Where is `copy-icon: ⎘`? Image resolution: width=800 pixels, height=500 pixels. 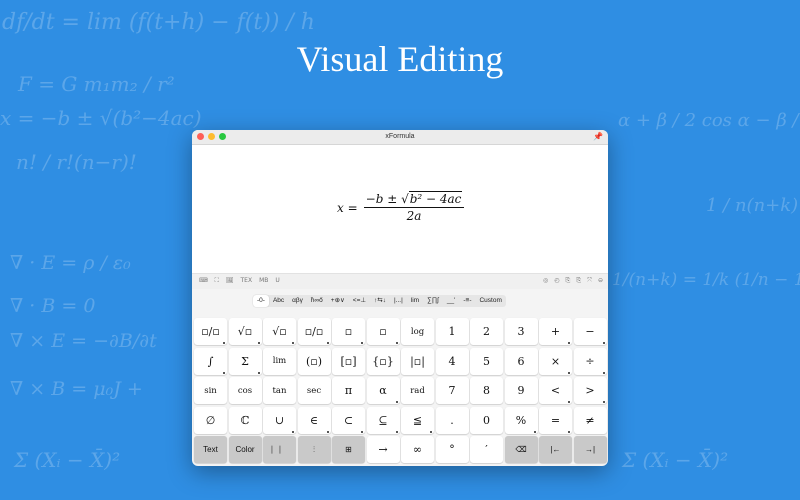
copy-icon: ⎘ is located at coordinates (568, 281).